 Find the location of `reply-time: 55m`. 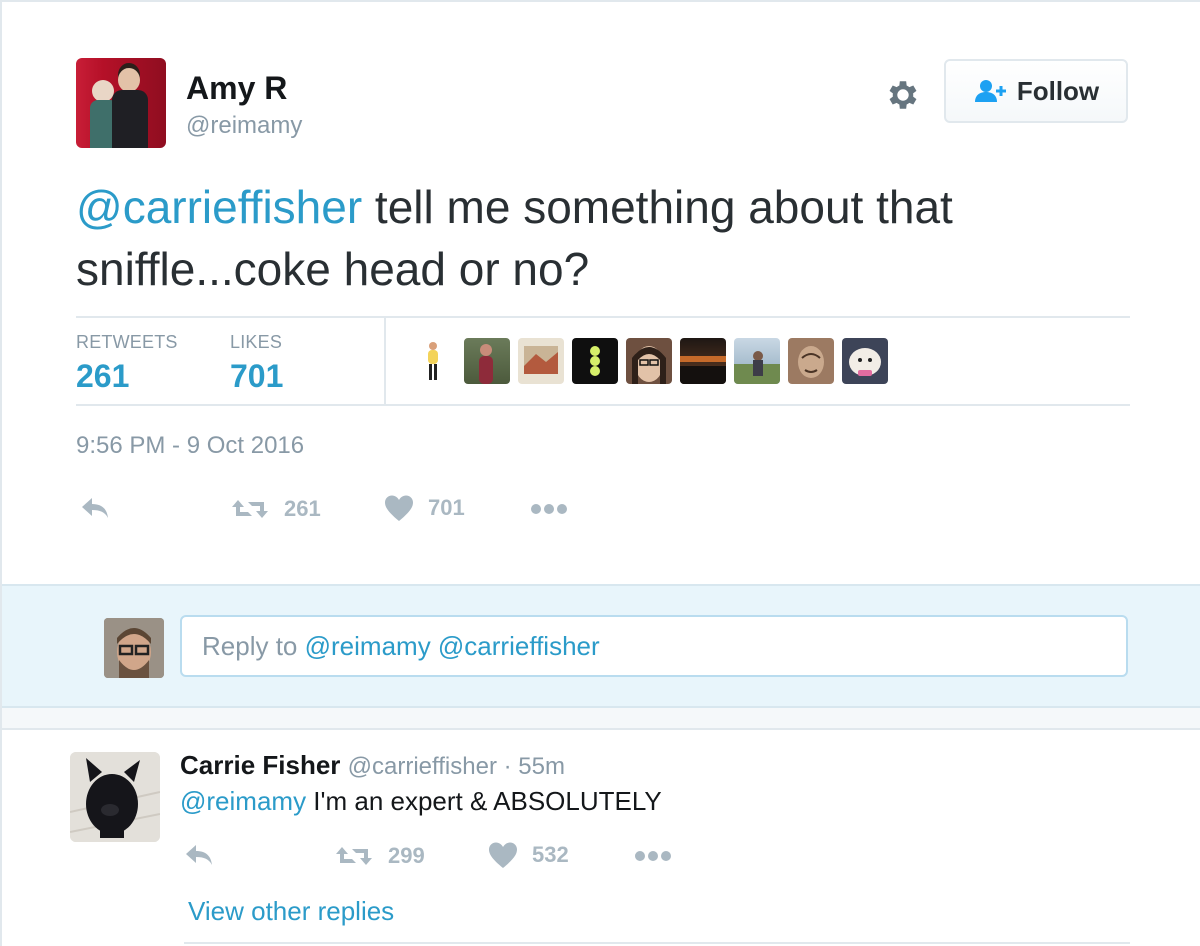

reply-time: 55m is located at coordinates (541, 766).